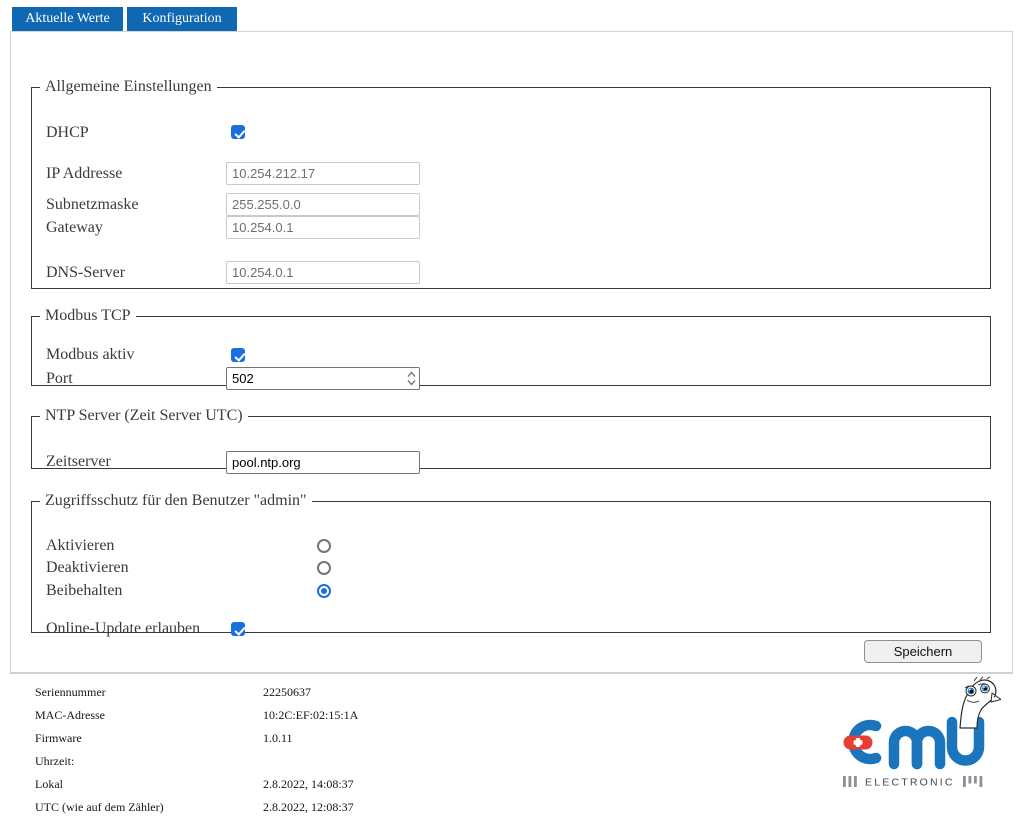 This screenshot has width=1024, height=833. Describe the element at coordinates (49, 784) in the screenshot. I see `local-time-label: Lokal` at that location.